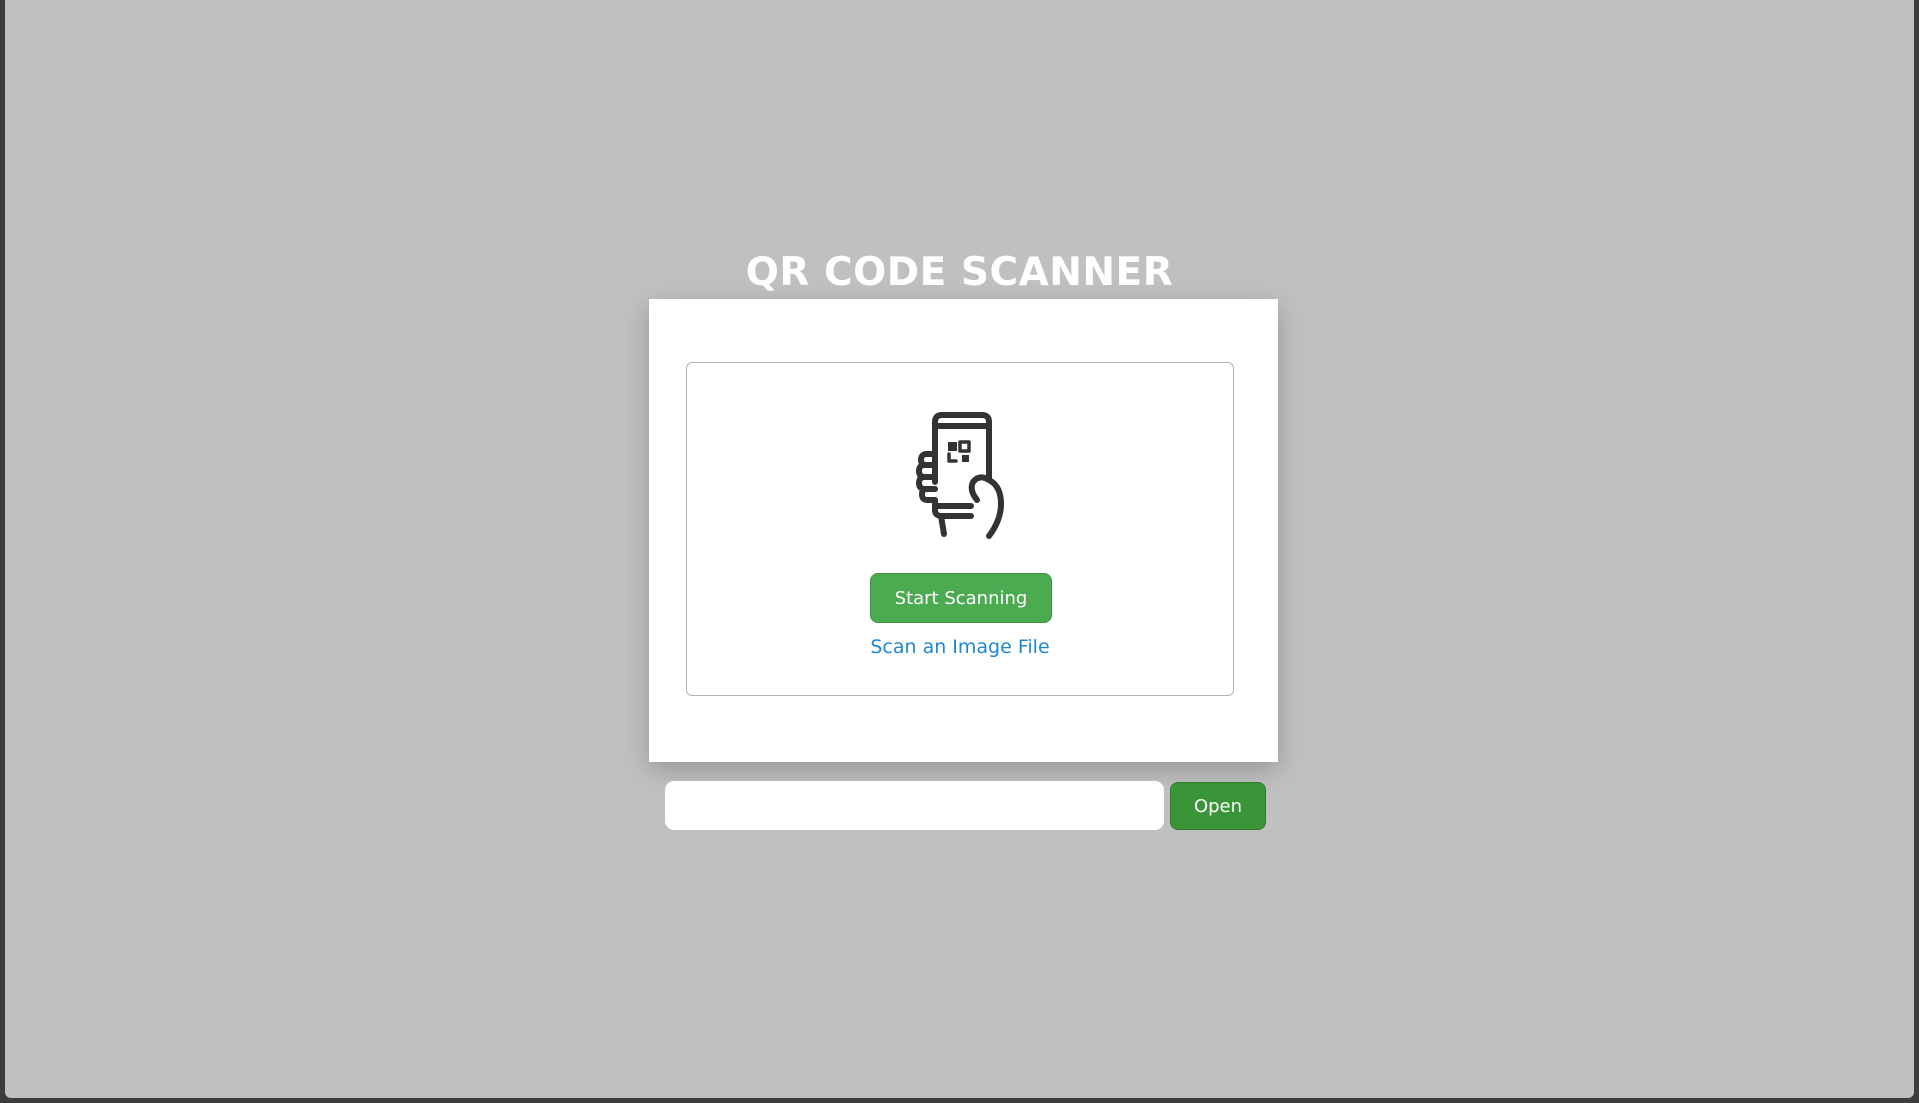 This screenshot has width=1919, height=1103. What do you see at coordinates (959, 272) in the screenshot?
I see `page-title: QR CODE SCANNER` at bounding box center [959, 272].